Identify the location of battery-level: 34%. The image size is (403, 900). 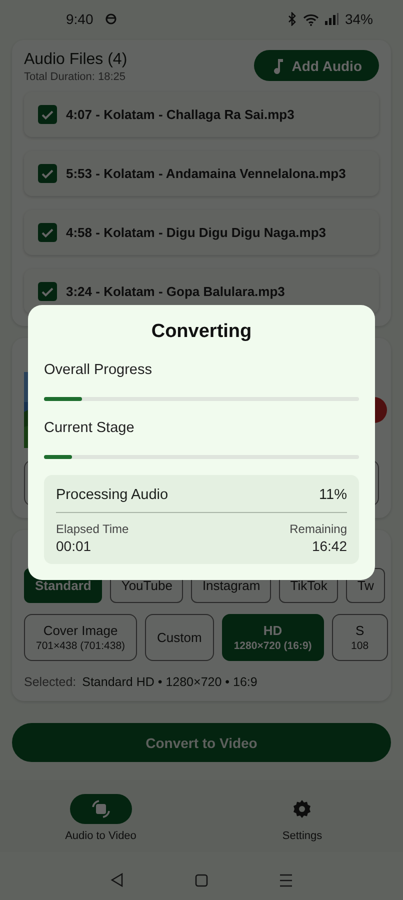
(358, 19).